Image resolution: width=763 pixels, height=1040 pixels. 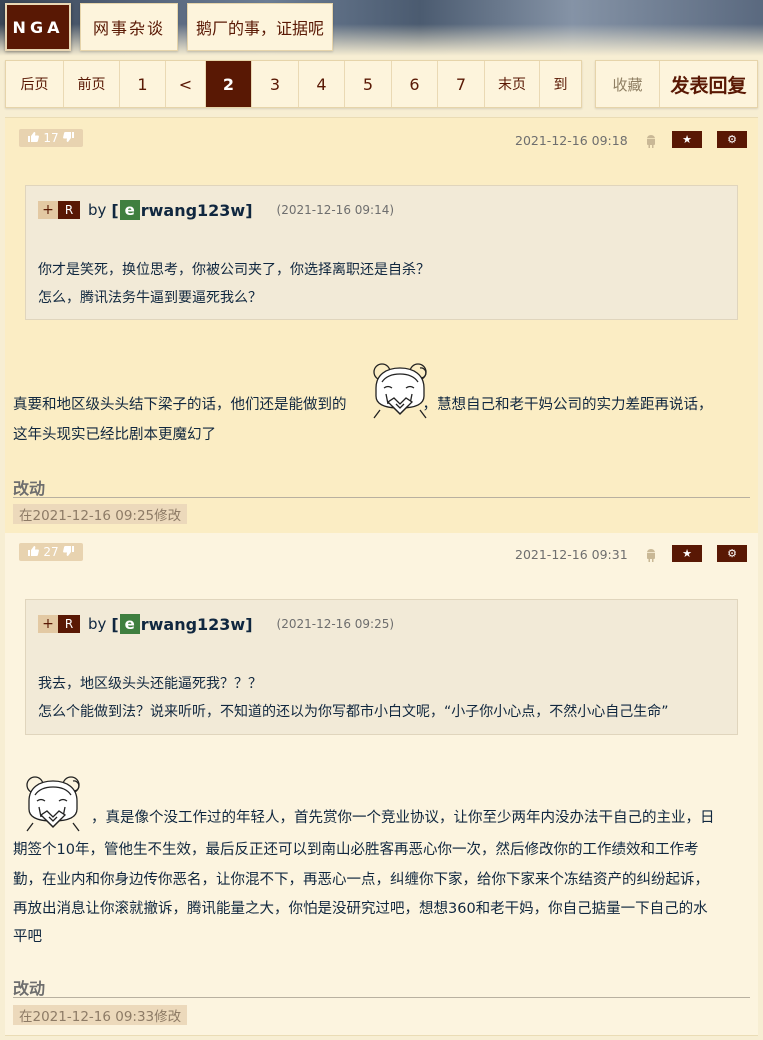 What do you see at coordinates (335, 210) in the screenshot?
I see `quote-timestamp: (2021-12-16 09:14)` at bounding box center [335, 210].